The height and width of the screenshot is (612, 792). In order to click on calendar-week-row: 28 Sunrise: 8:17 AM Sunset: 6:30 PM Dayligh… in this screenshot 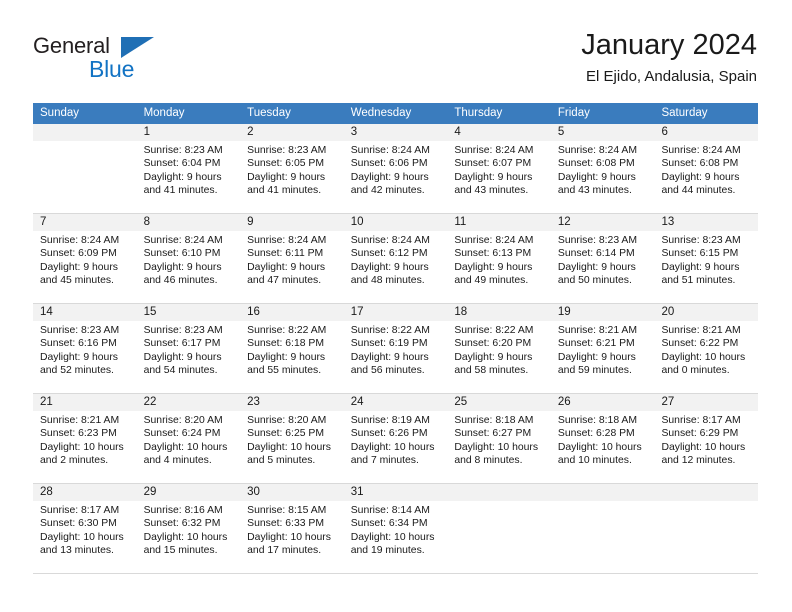, I will do `click(396, 529)`.